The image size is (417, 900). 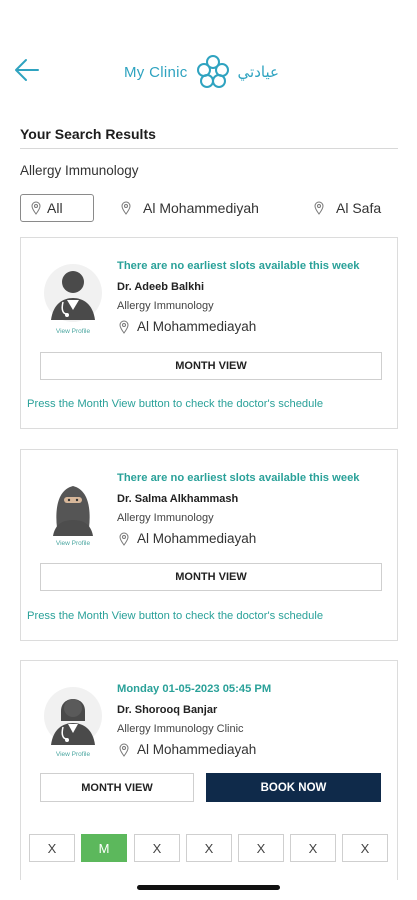 What do you see at coordinates (156, 72) in the screenshot?
I see `logo-text-en: My Clinic` at bounding box center [156, 72].